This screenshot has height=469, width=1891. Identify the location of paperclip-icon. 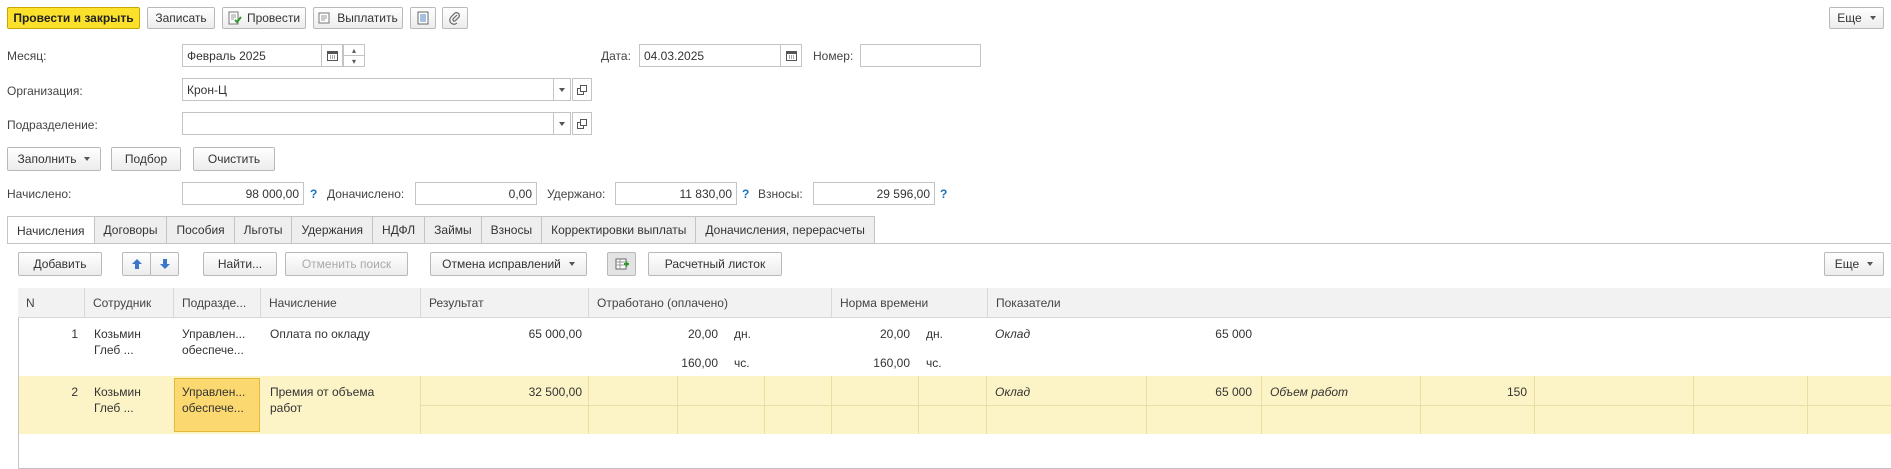
(455, 18).